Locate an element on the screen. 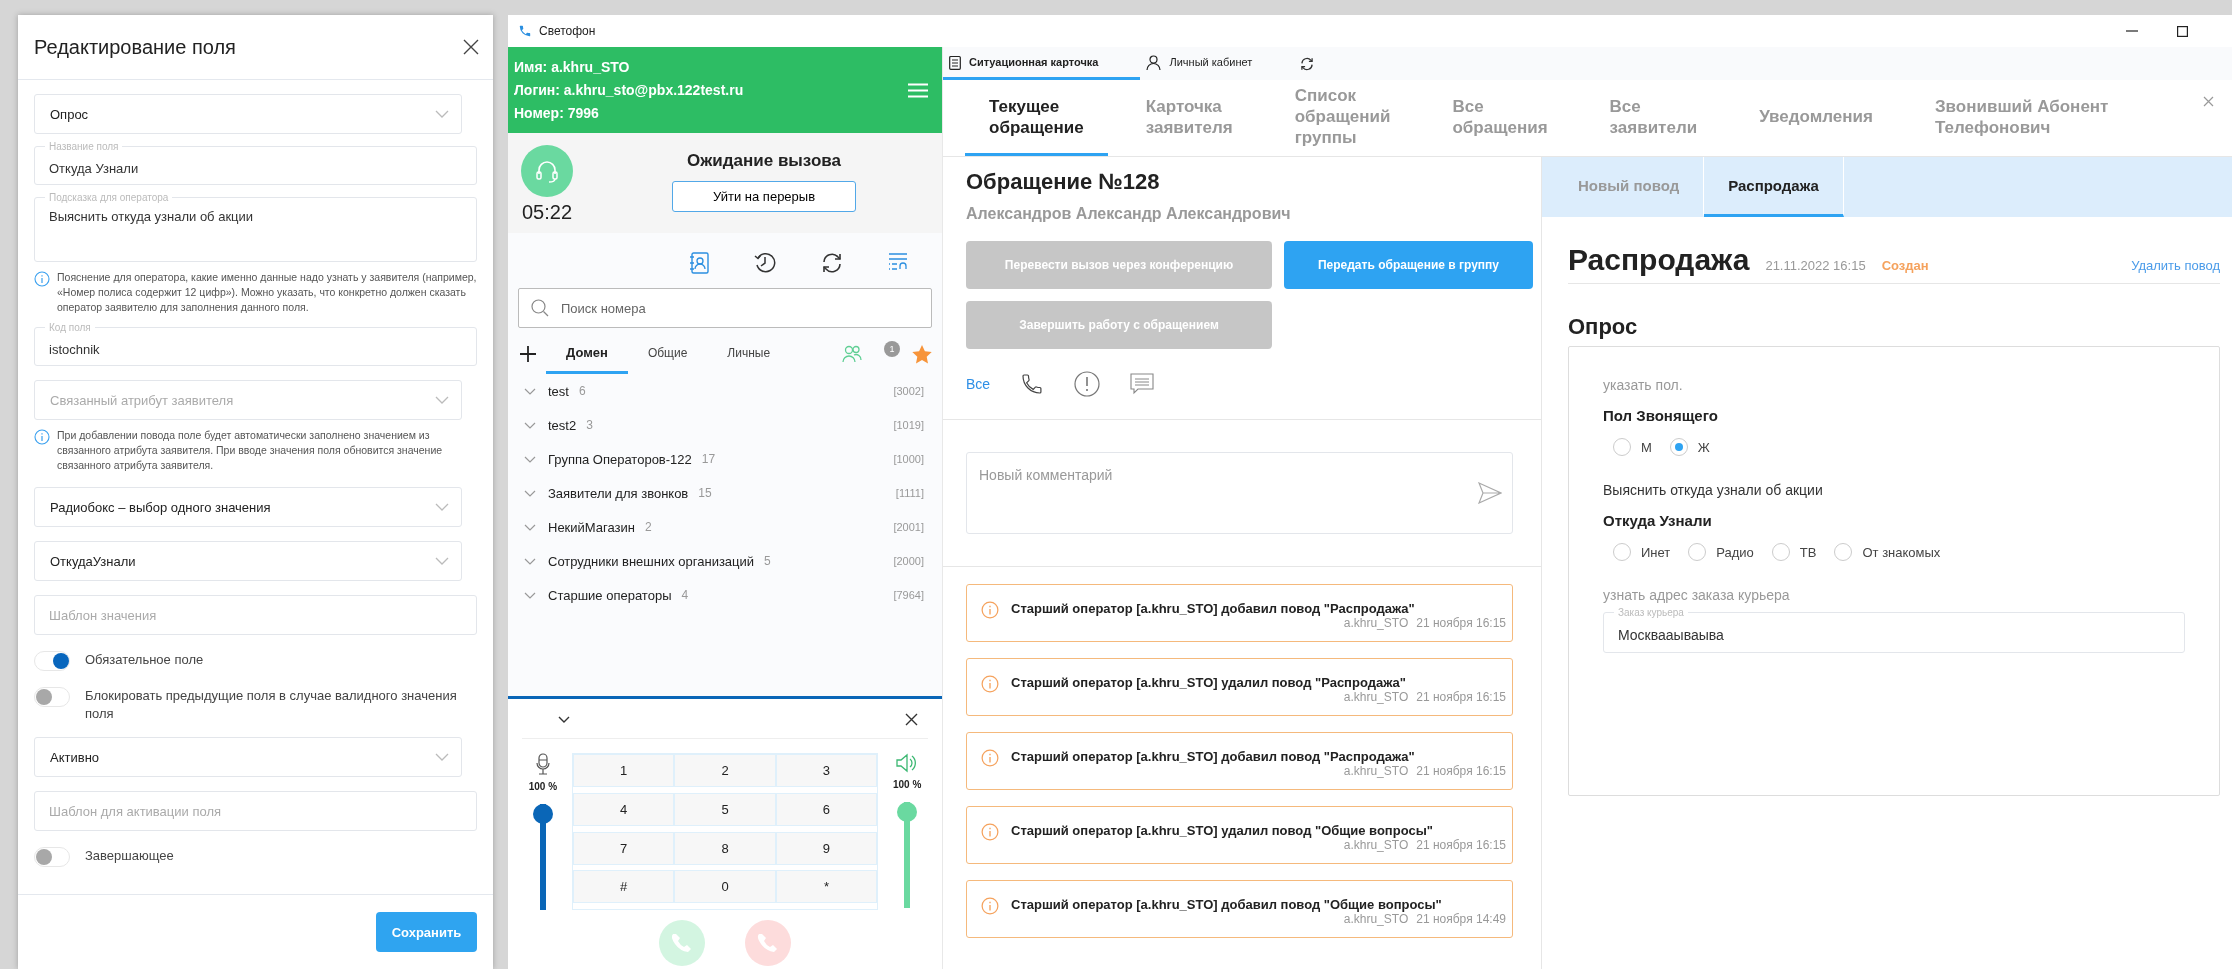 The image size is (2232, 969). group-count: 4 is located at coordinates (685, 595).